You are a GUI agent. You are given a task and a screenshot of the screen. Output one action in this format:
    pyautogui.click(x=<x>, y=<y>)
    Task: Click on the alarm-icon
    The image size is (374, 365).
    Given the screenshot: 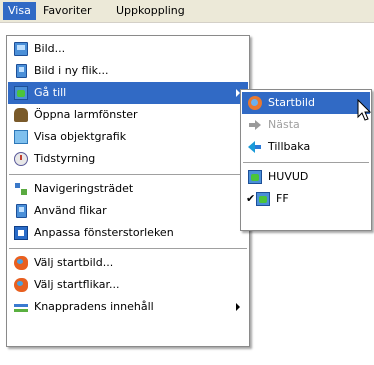 What is the action you would take?
    pyautogui.click(x=21, y=115)
    